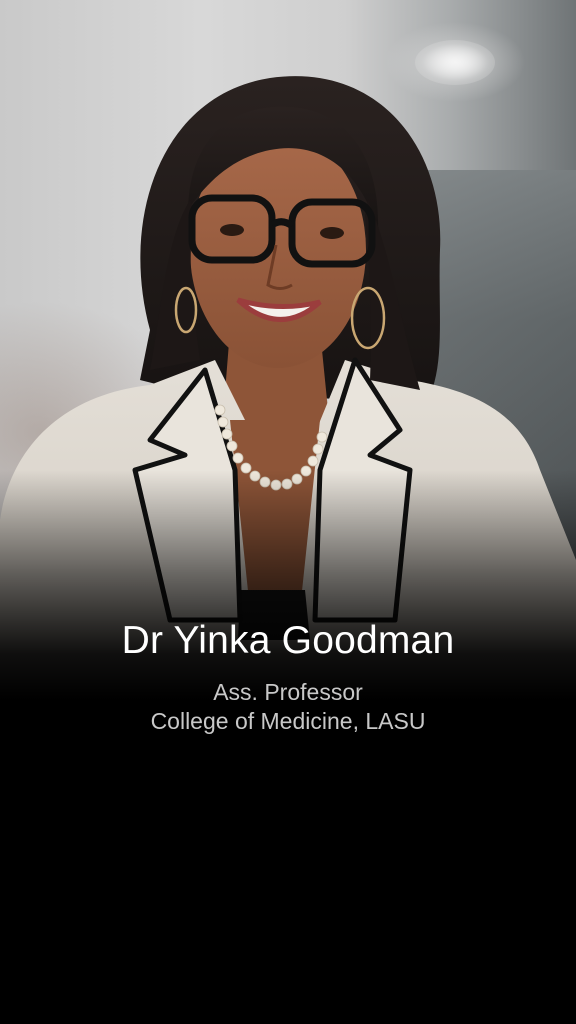 The width and height of the screenshot is (576, 1024). Describe the element at coordinates (288, 691) in the screenshot. I see `job-title: Ass. Professor` at that location.